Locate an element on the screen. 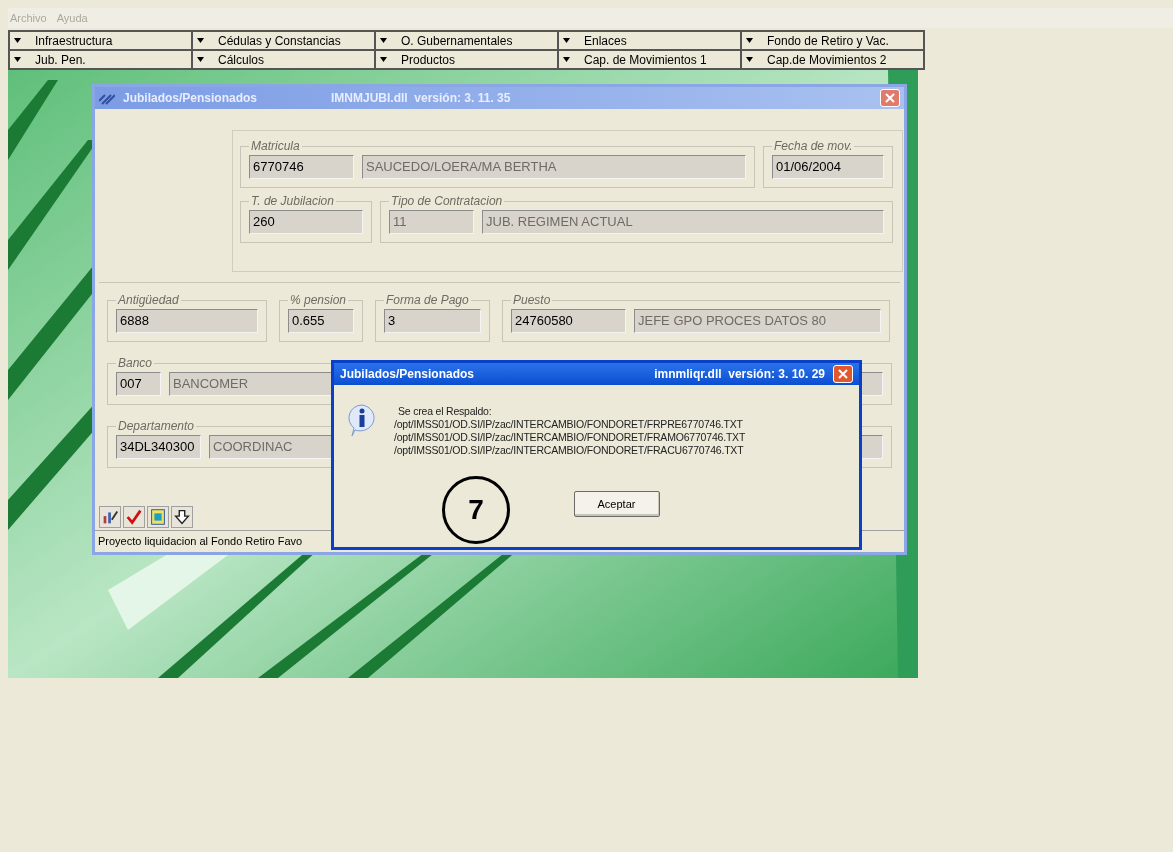 The width and height of the screenshot is (1173, 852). window-subtitle: IMNMJUBI.dll versión: 3. 11. 35 is located at coordinates (421, 98).